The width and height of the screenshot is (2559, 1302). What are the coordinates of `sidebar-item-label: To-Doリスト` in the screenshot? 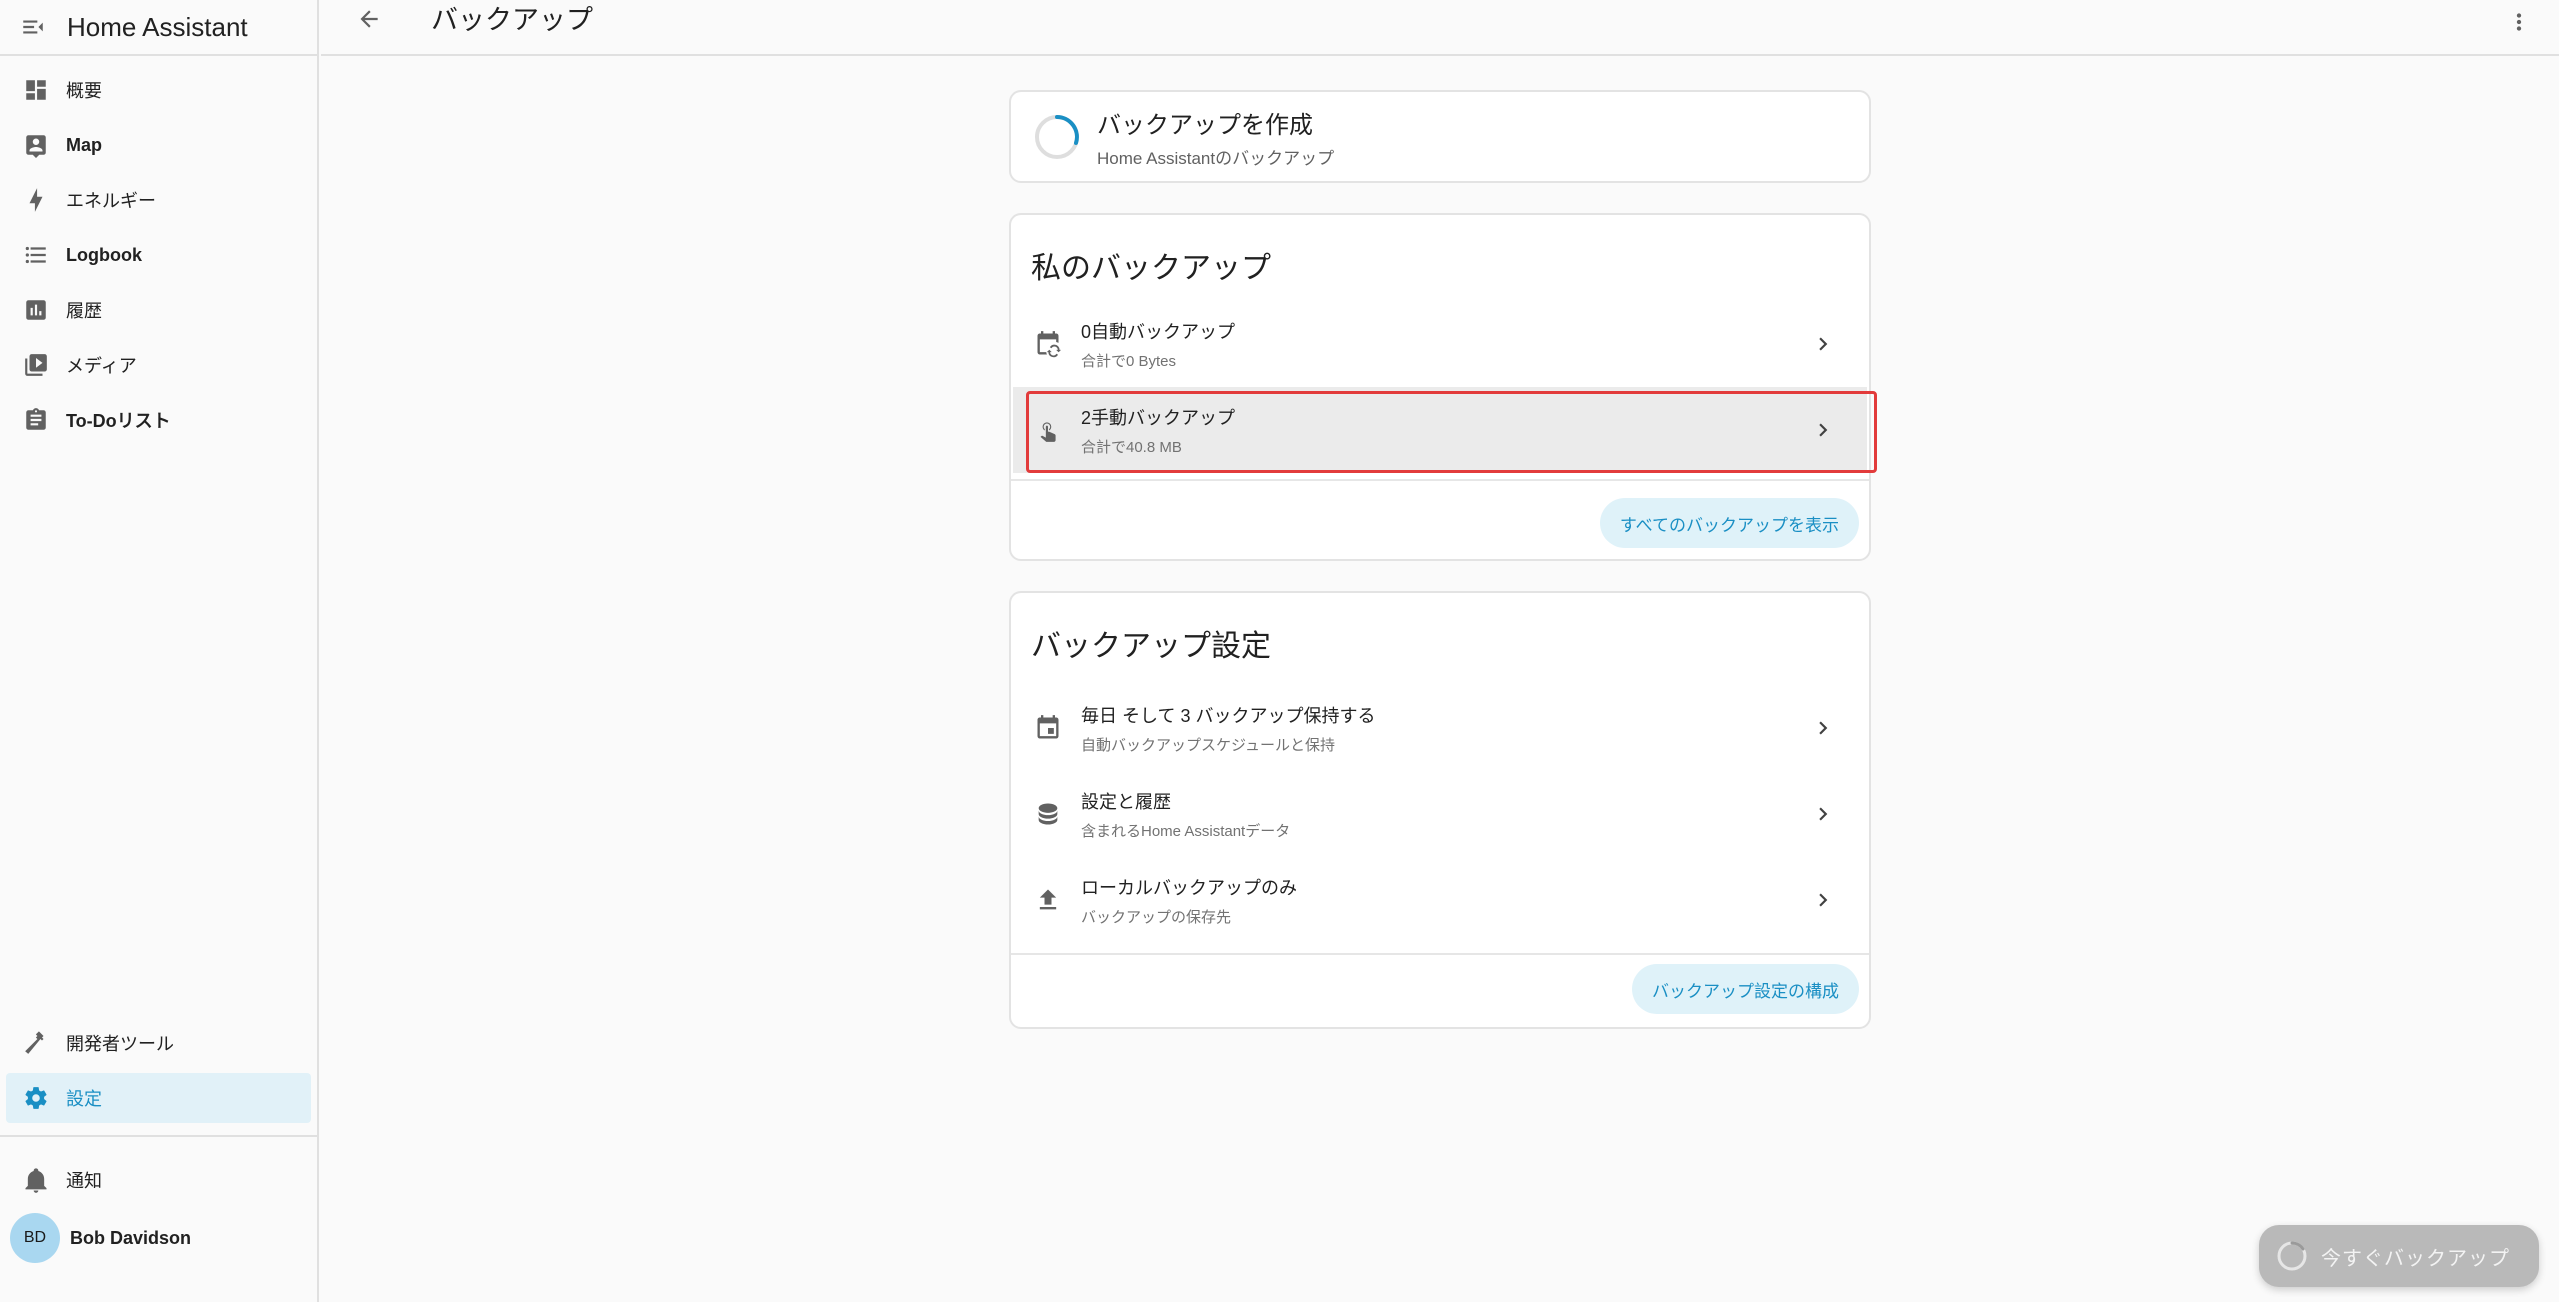 It's located at (118, 421).